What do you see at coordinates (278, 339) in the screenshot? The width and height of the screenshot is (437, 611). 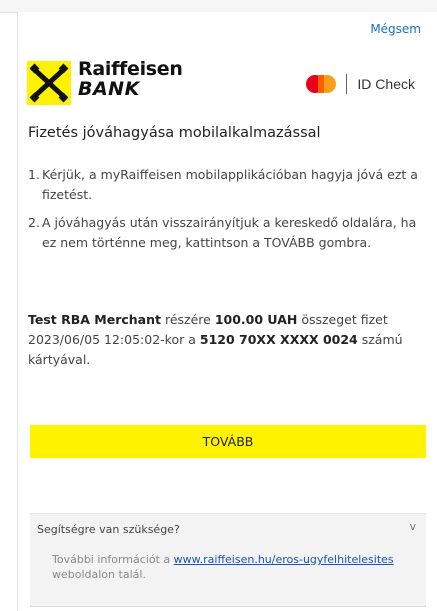 I see `card-number: 5120 70XX XXXX 0024` at bounding box center [278, 339].